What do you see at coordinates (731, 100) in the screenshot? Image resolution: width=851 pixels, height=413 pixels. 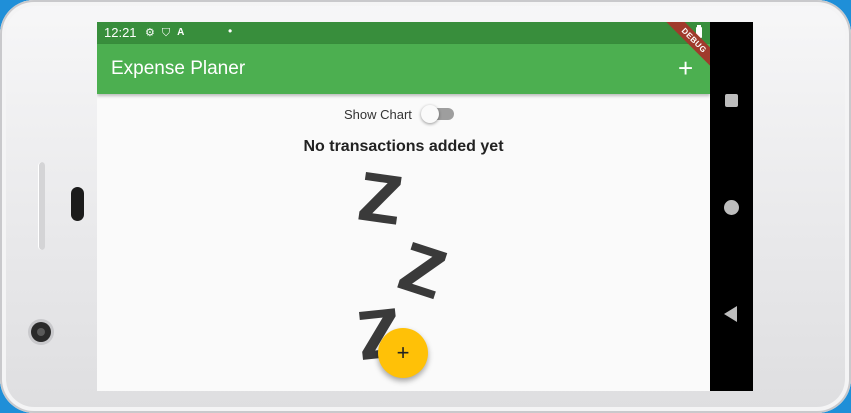 I see `recent-apps-icon` at bounding box center [731, 100].